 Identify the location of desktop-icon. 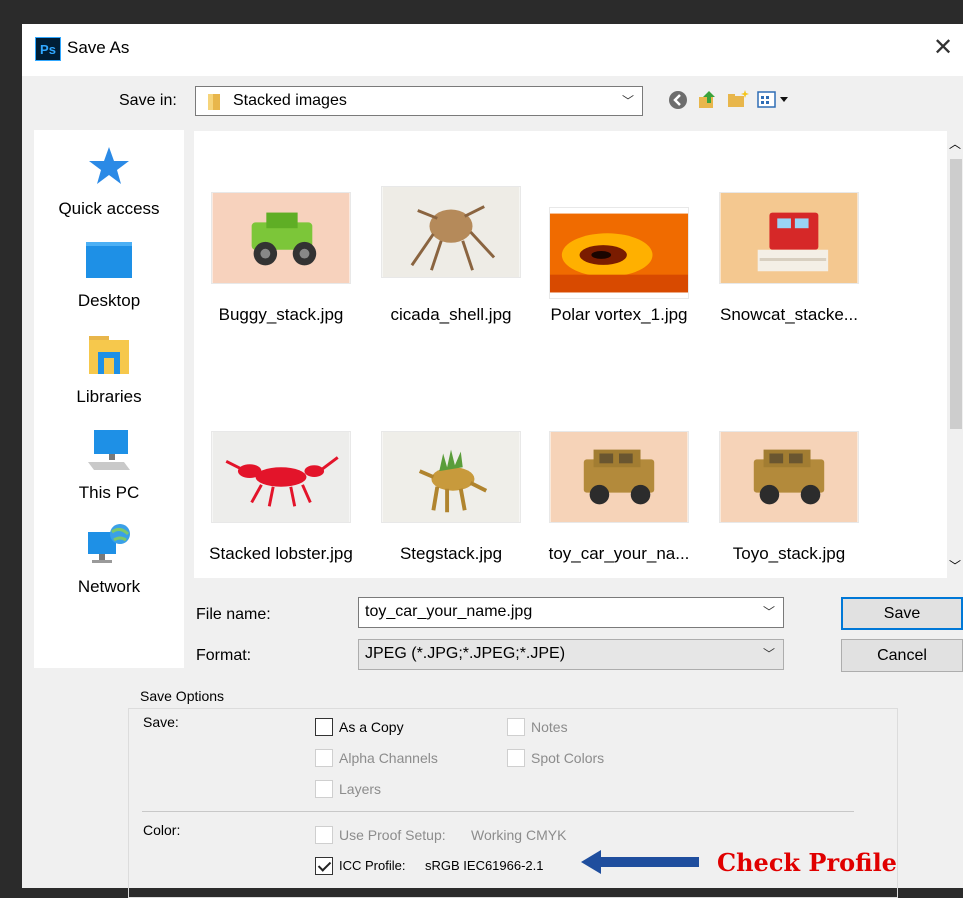
(109, 260).